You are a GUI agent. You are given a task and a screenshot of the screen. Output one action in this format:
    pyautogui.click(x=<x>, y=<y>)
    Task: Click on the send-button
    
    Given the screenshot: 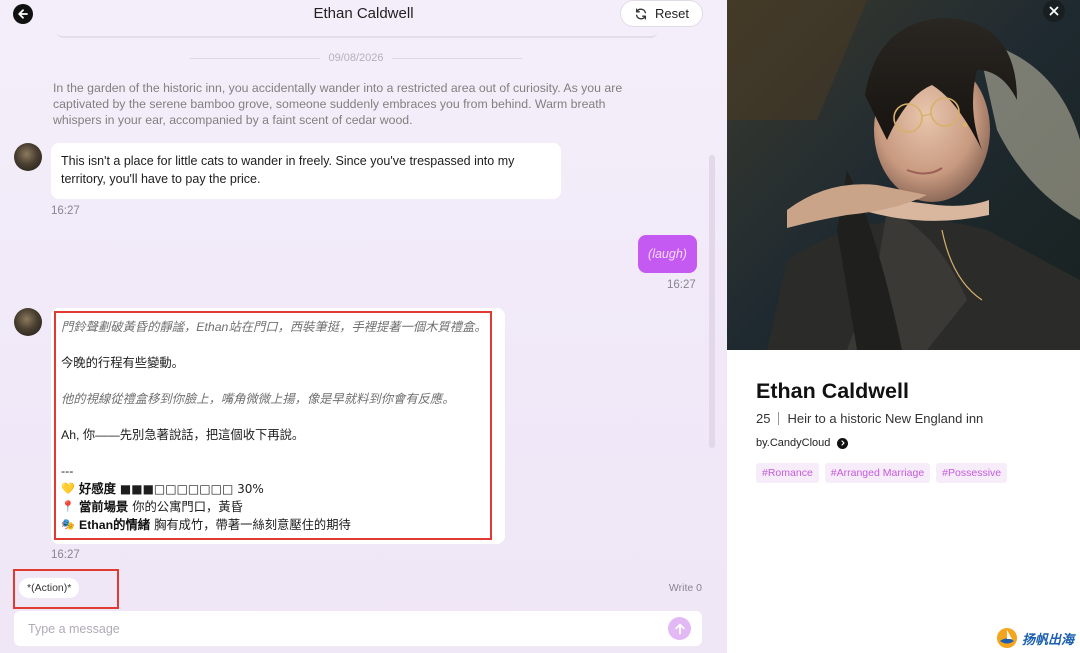 What is the action you would take?
    pyautogui.click(x=679, y=628)
    